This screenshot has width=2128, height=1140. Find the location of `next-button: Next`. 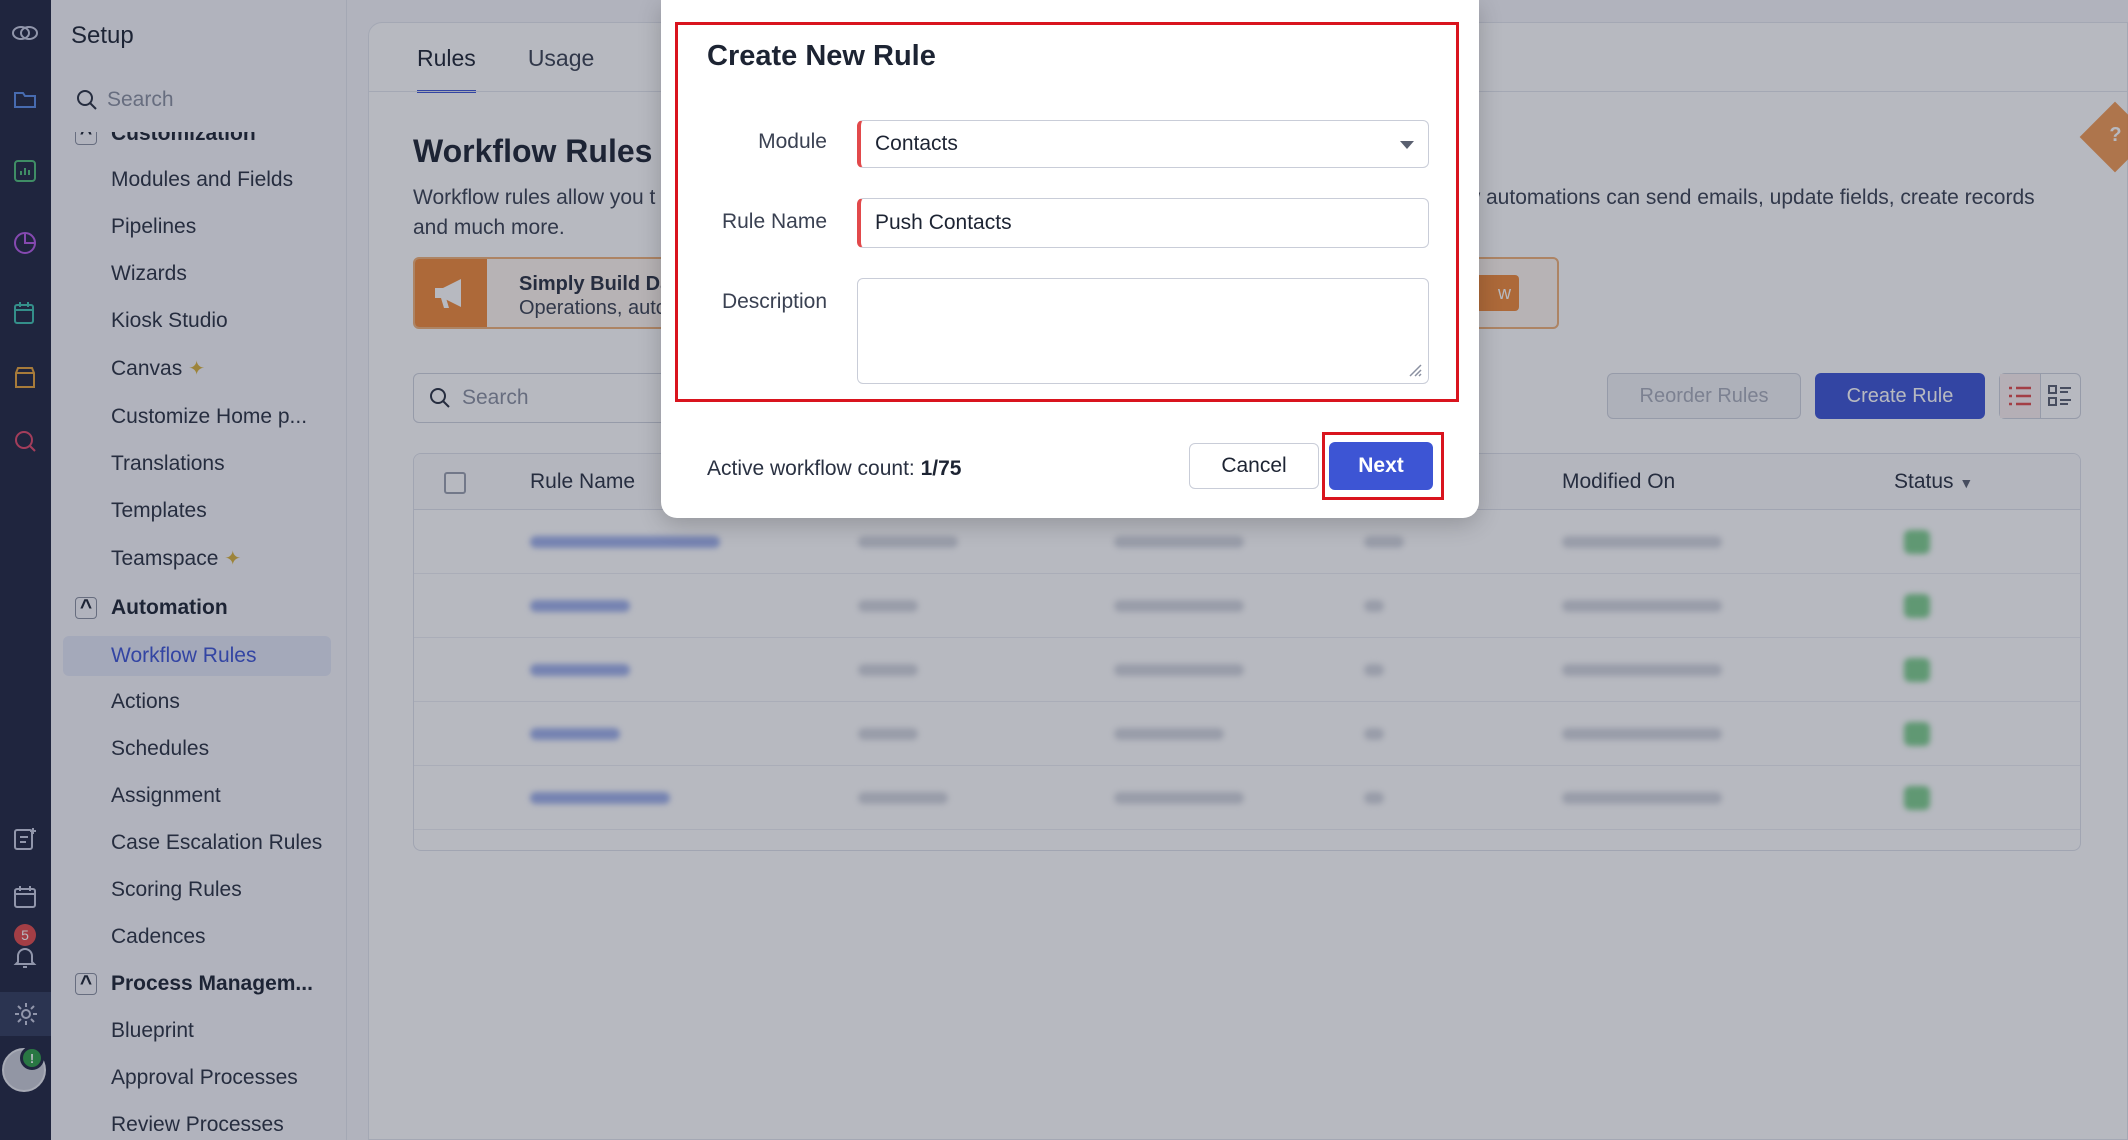

next-button: Next is located at coordinates (1381, 466).